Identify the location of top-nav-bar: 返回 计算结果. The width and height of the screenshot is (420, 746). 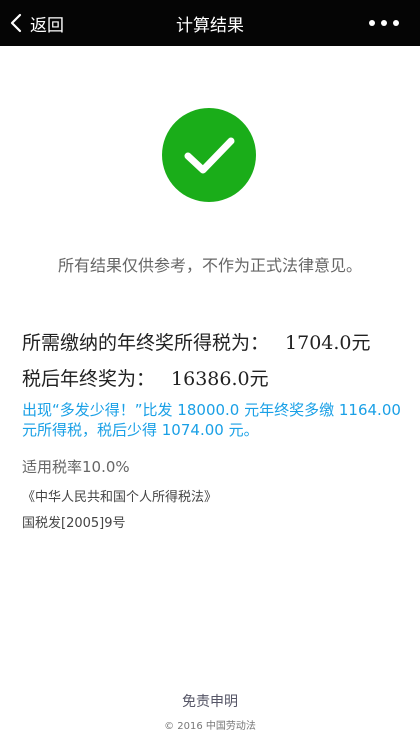
(210, 23).